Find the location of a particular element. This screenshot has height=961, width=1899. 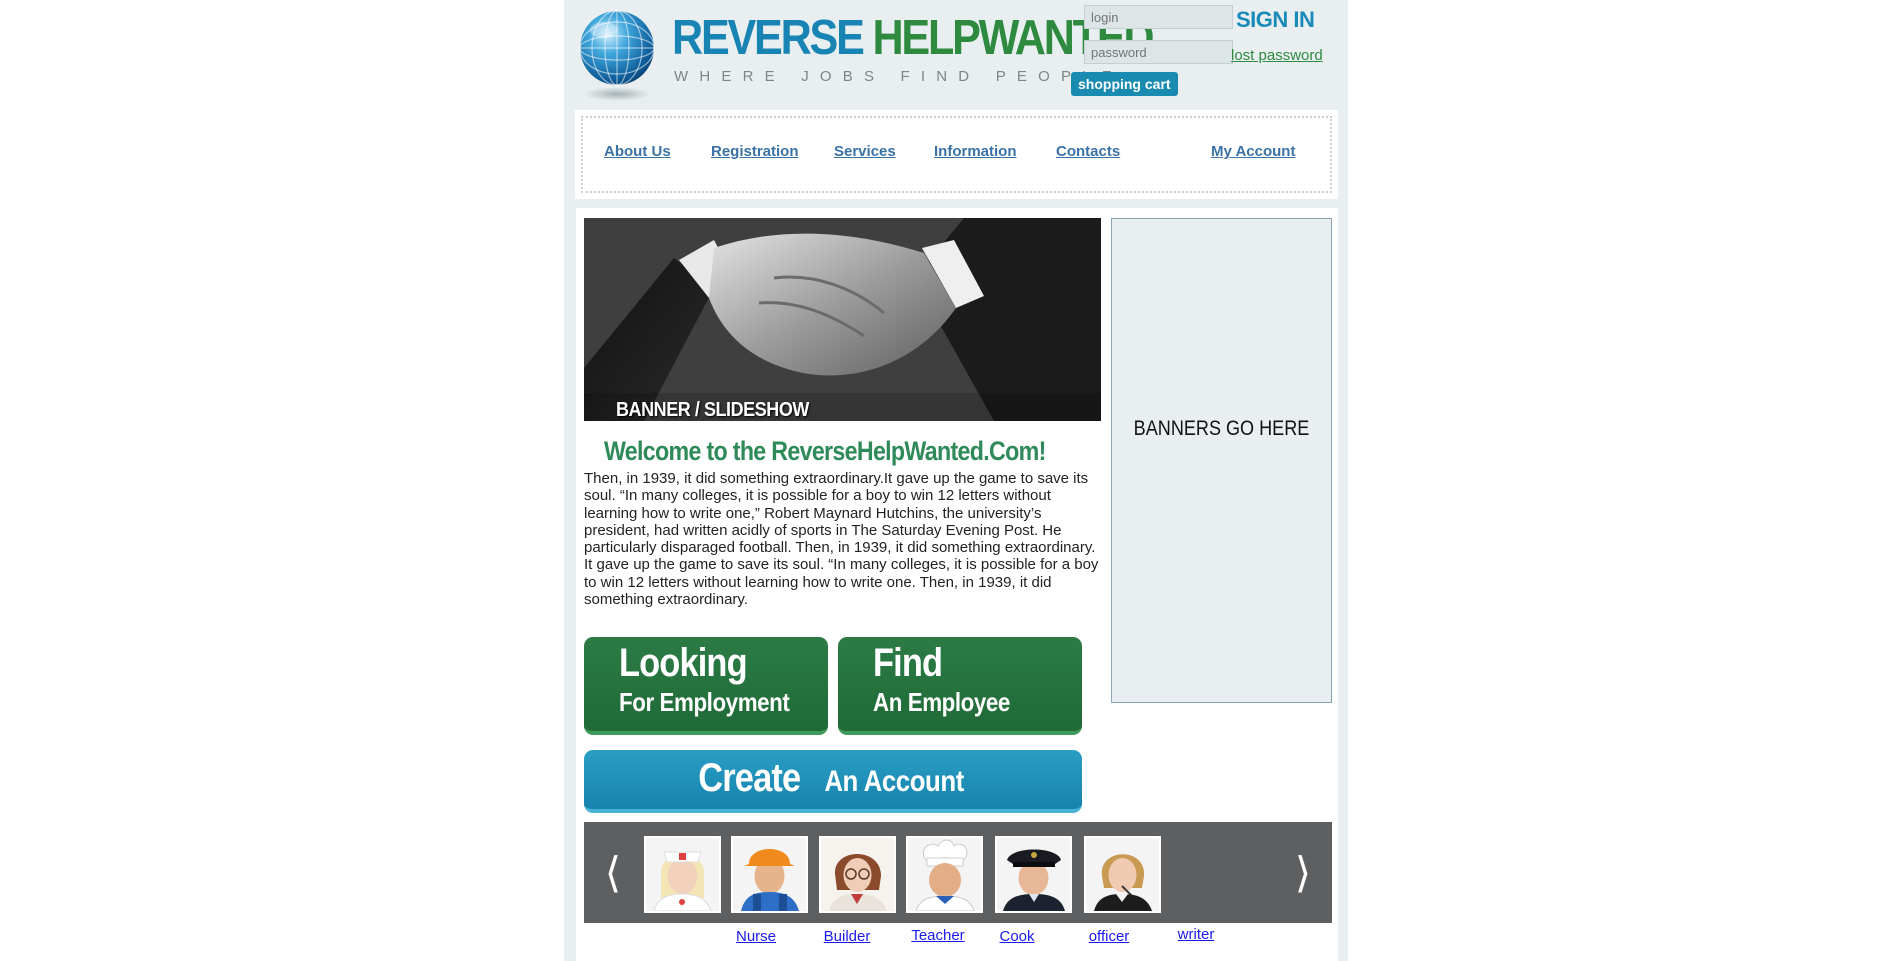

welcome-title: Welcome to the ReverseHelpWanted.Com! is located at coordinates (825, 451).